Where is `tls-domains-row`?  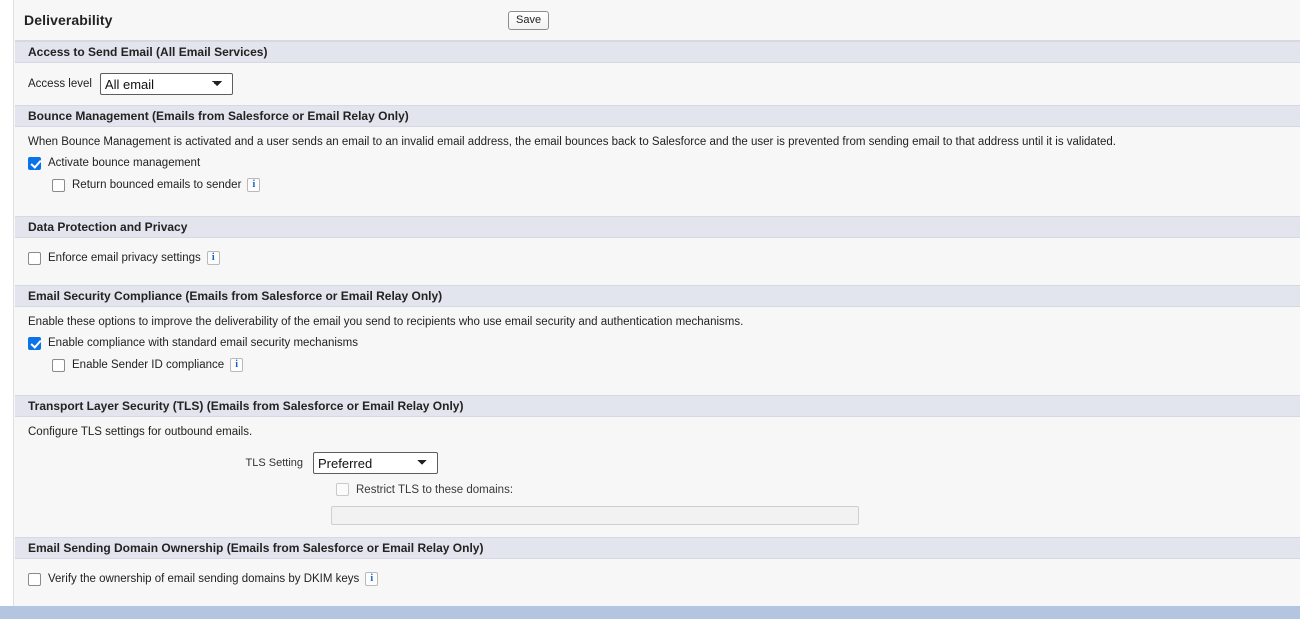 tls-domains-row is located at coordinates (664, 516).